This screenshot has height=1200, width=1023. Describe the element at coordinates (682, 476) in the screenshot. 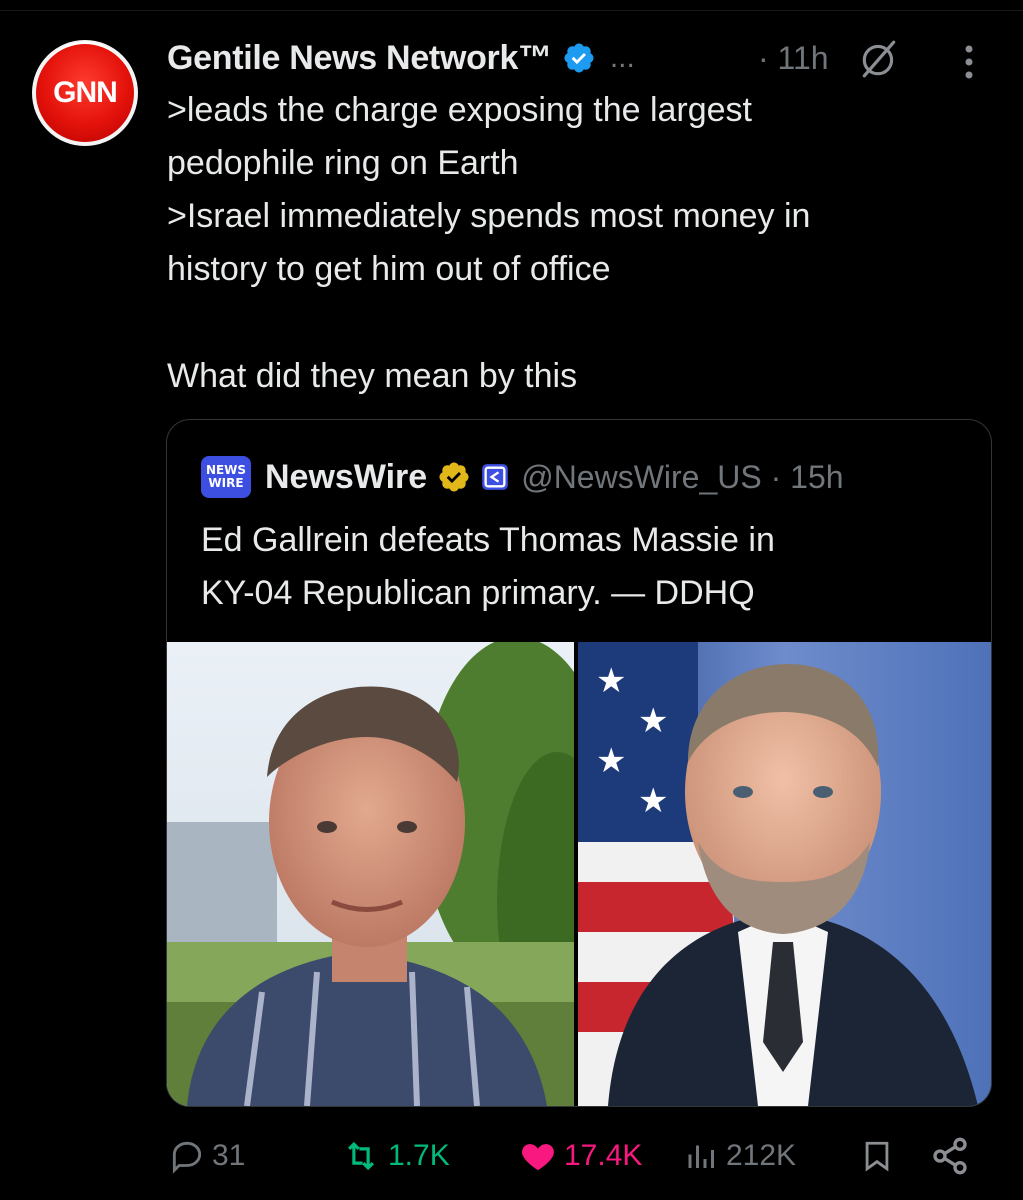

I see `quoted-handle-time: @NewsWire_US · 15h` at that location.